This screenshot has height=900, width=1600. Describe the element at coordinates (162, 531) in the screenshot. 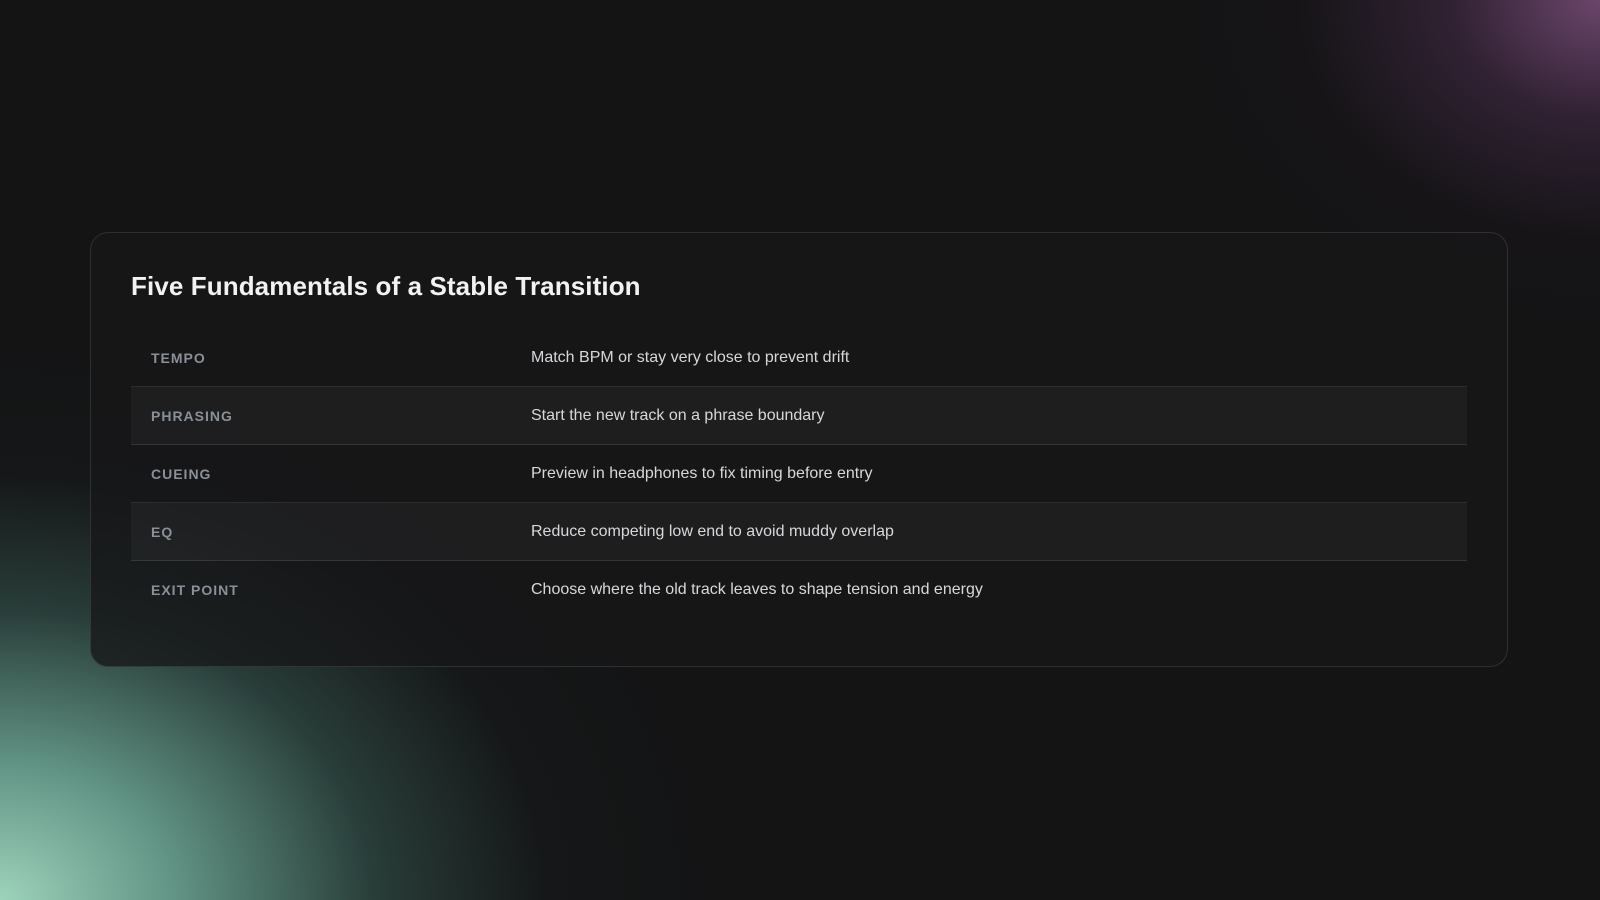

I see `fundamental-label: EQ` at that location.